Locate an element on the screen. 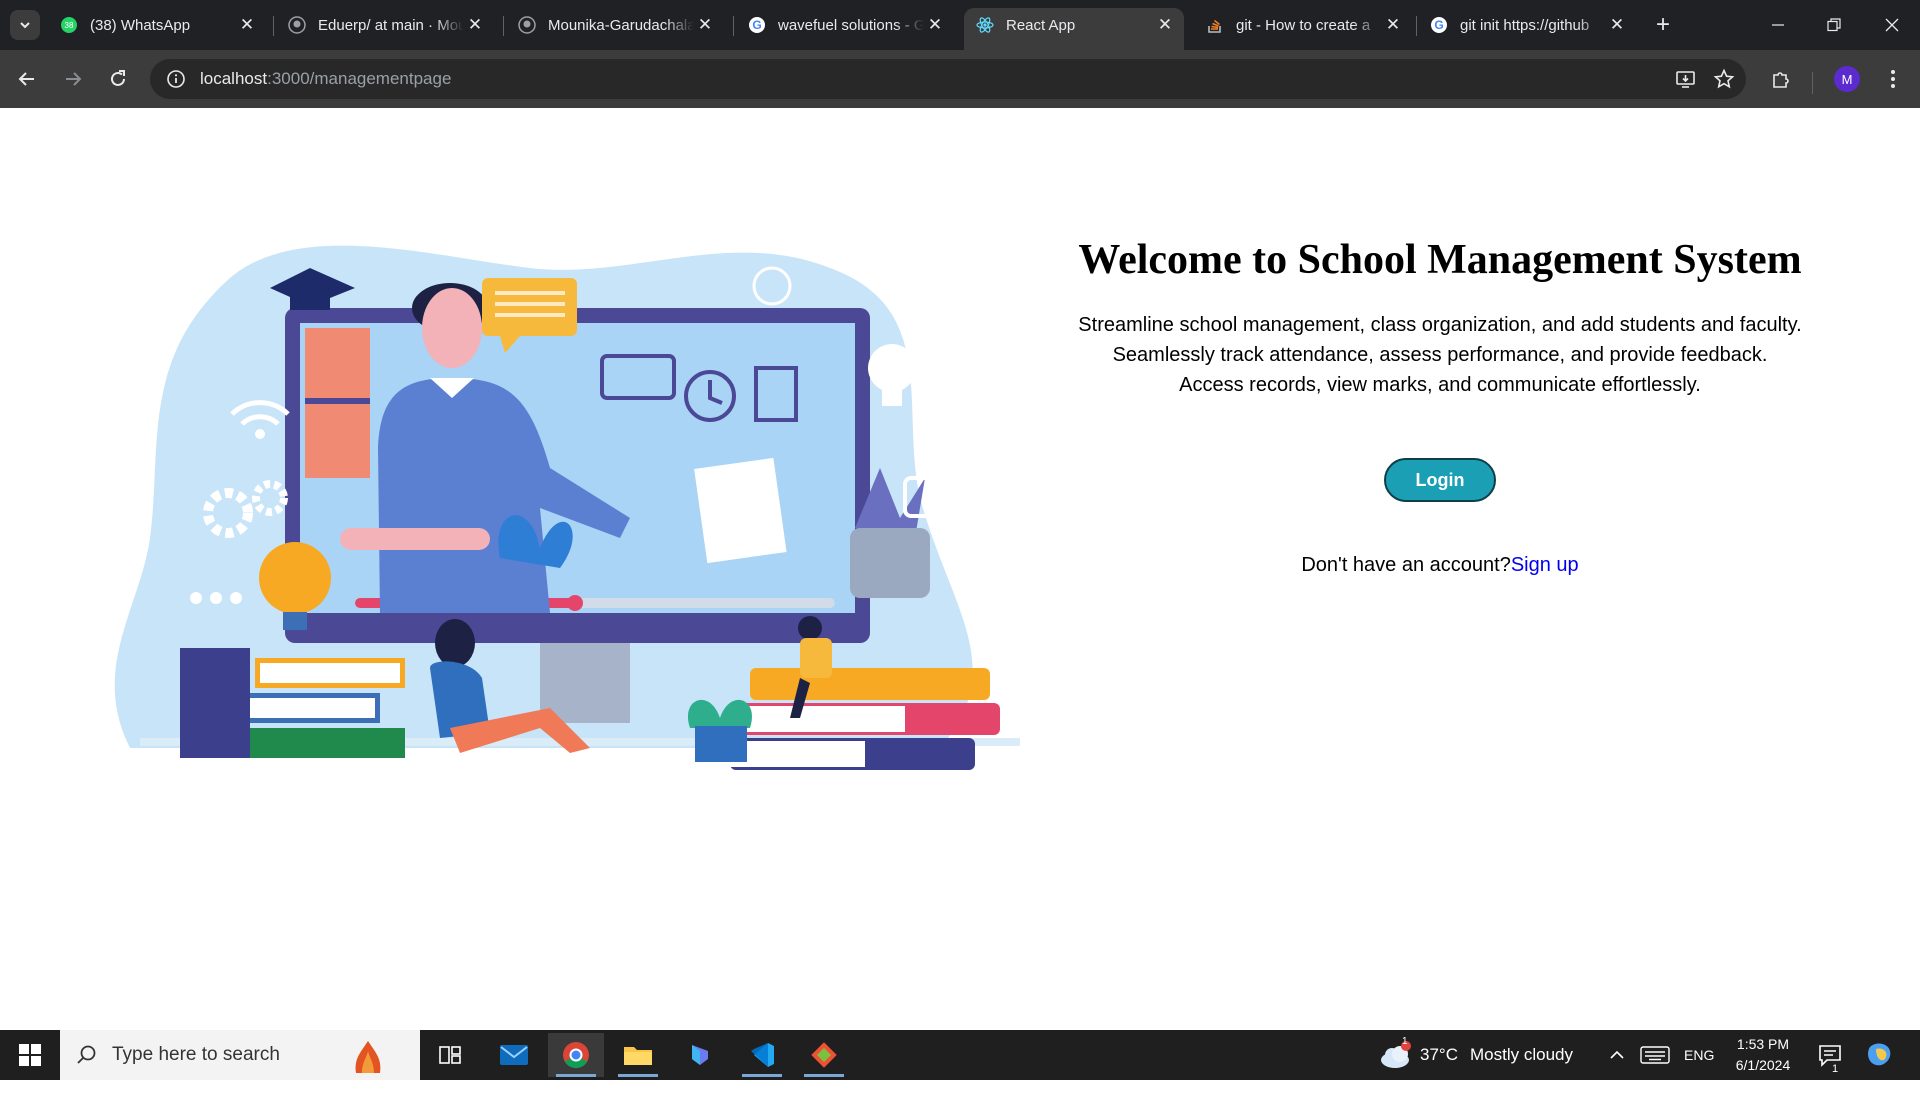 The image size is (1920, 1094). taskbar-copilot is located at coordinates (700, 1055).